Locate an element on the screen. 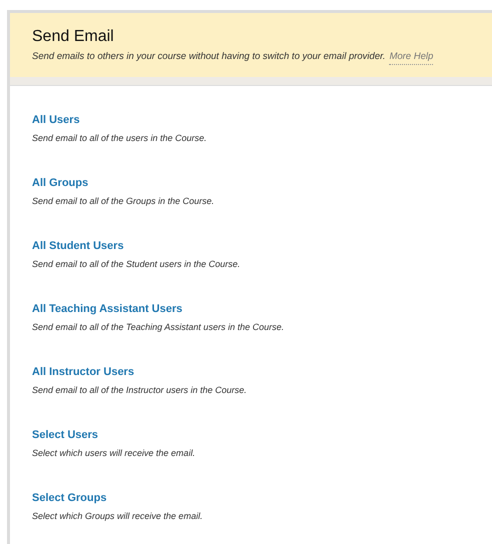 This screenshot has width=492, height=544. recipient-option-link: All Teaching Assistant Users is located at coordinates (107, 309).